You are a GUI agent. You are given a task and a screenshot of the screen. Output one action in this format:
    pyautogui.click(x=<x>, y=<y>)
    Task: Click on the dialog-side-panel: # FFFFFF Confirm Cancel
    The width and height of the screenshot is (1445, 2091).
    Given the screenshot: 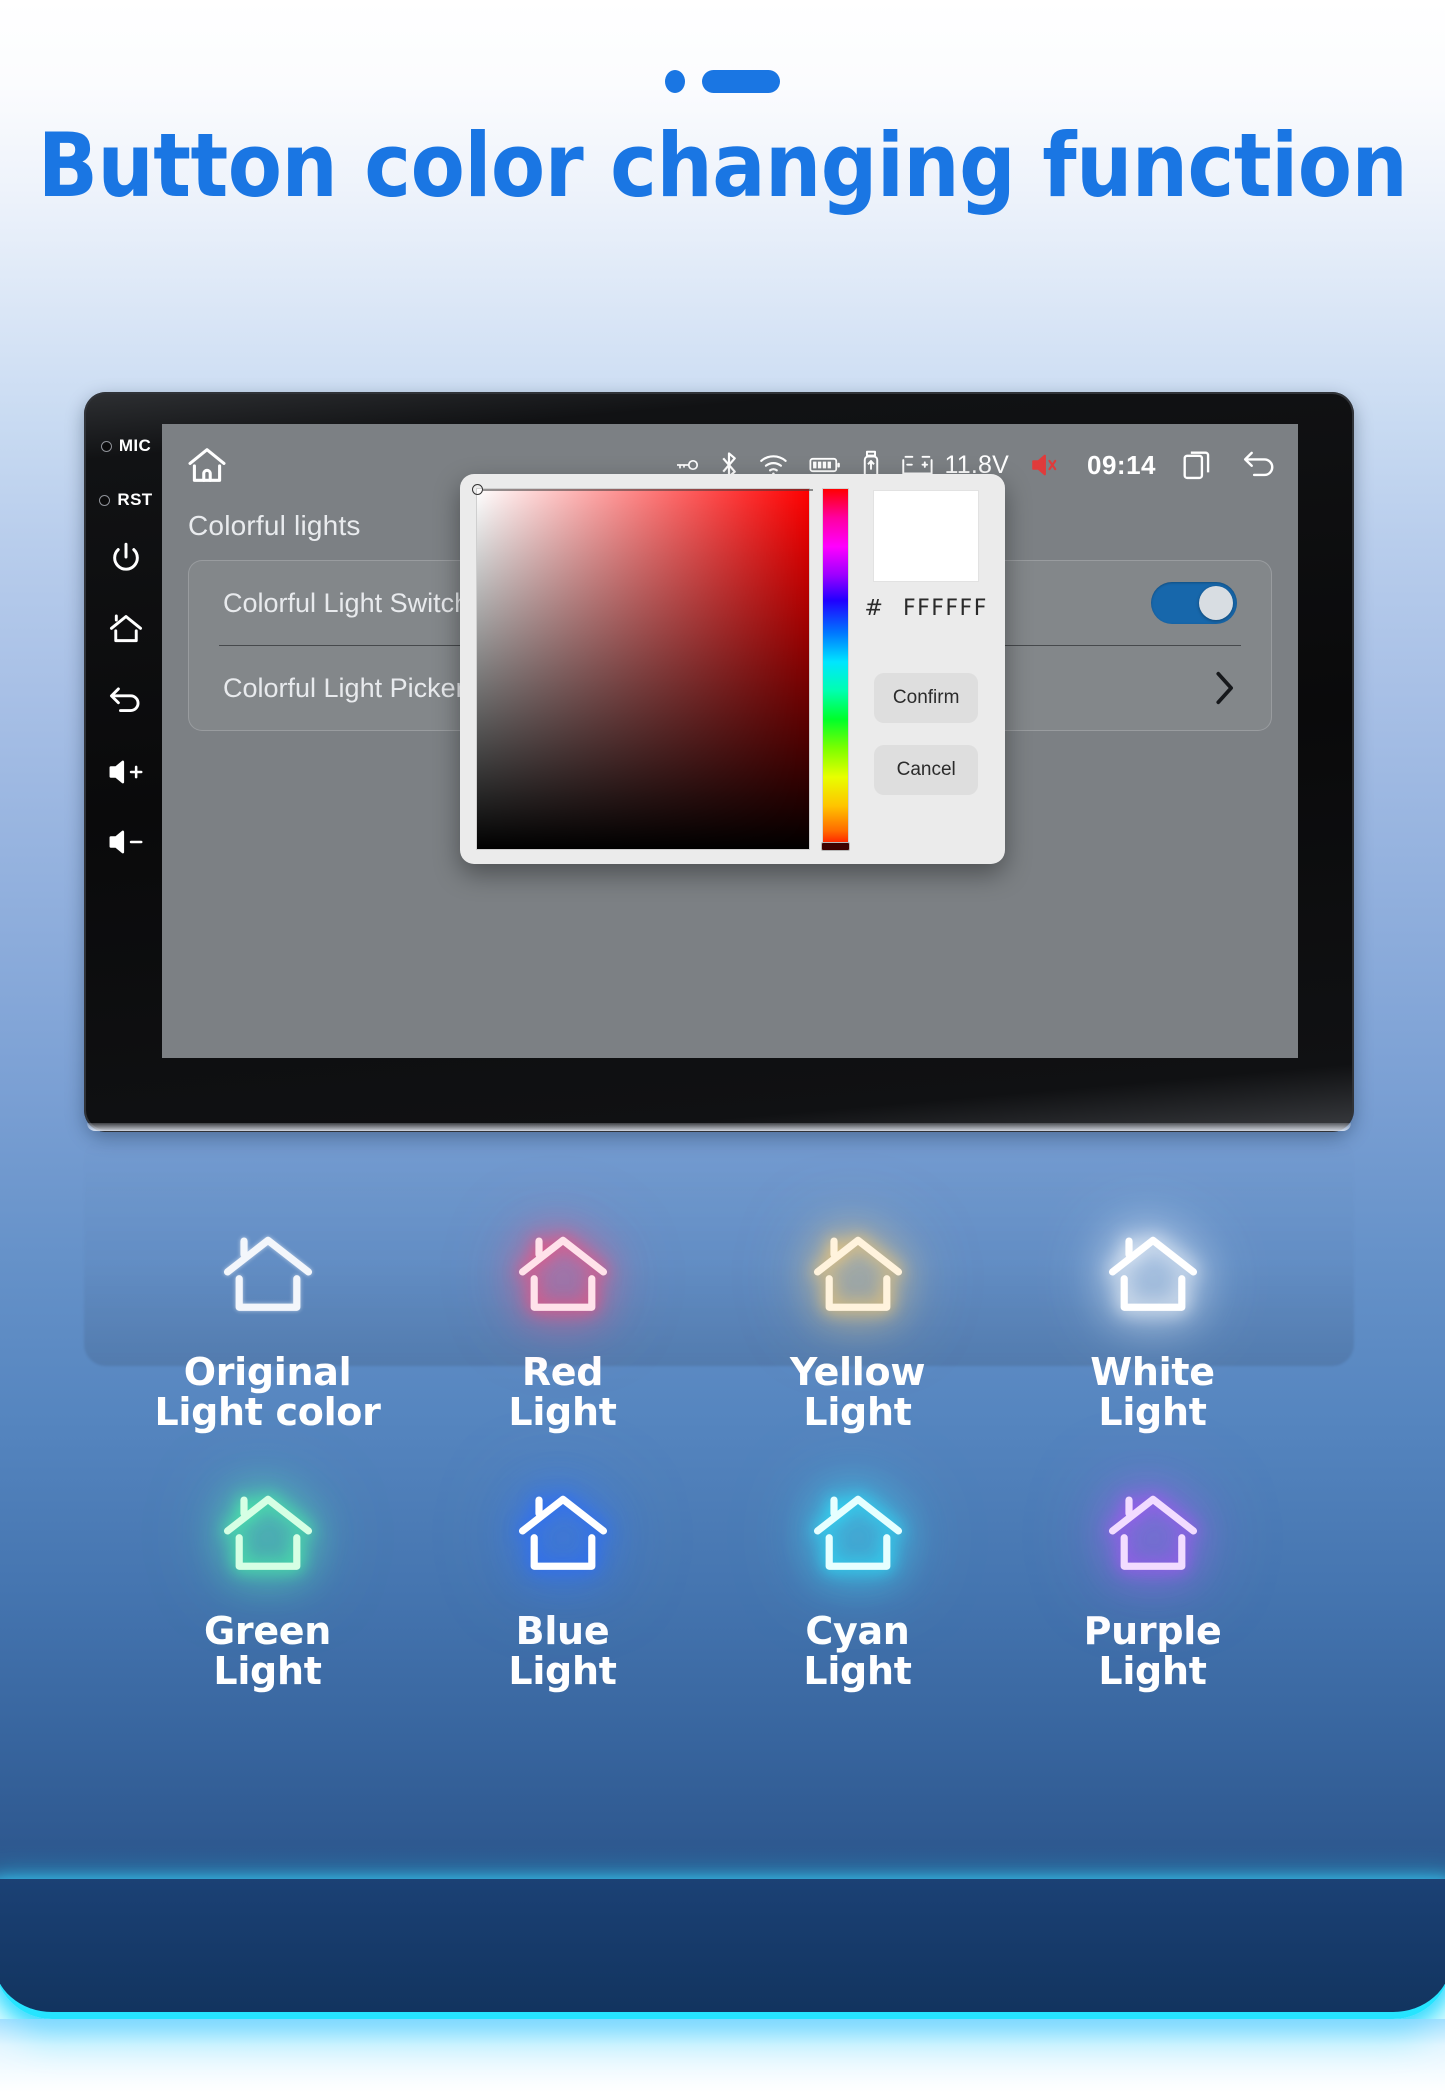 What is the action you would take?
    pyautogui.click(x=926, y=669)
    